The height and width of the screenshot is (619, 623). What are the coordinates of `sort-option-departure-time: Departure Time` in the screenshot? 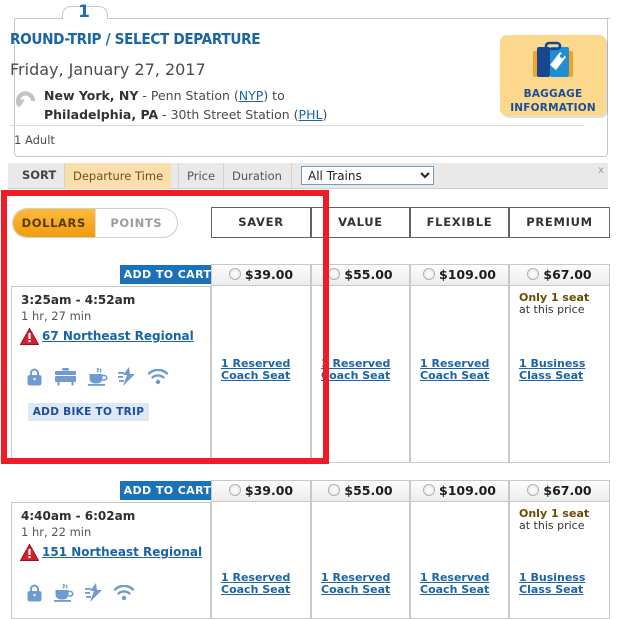 It's located at (118, 176).